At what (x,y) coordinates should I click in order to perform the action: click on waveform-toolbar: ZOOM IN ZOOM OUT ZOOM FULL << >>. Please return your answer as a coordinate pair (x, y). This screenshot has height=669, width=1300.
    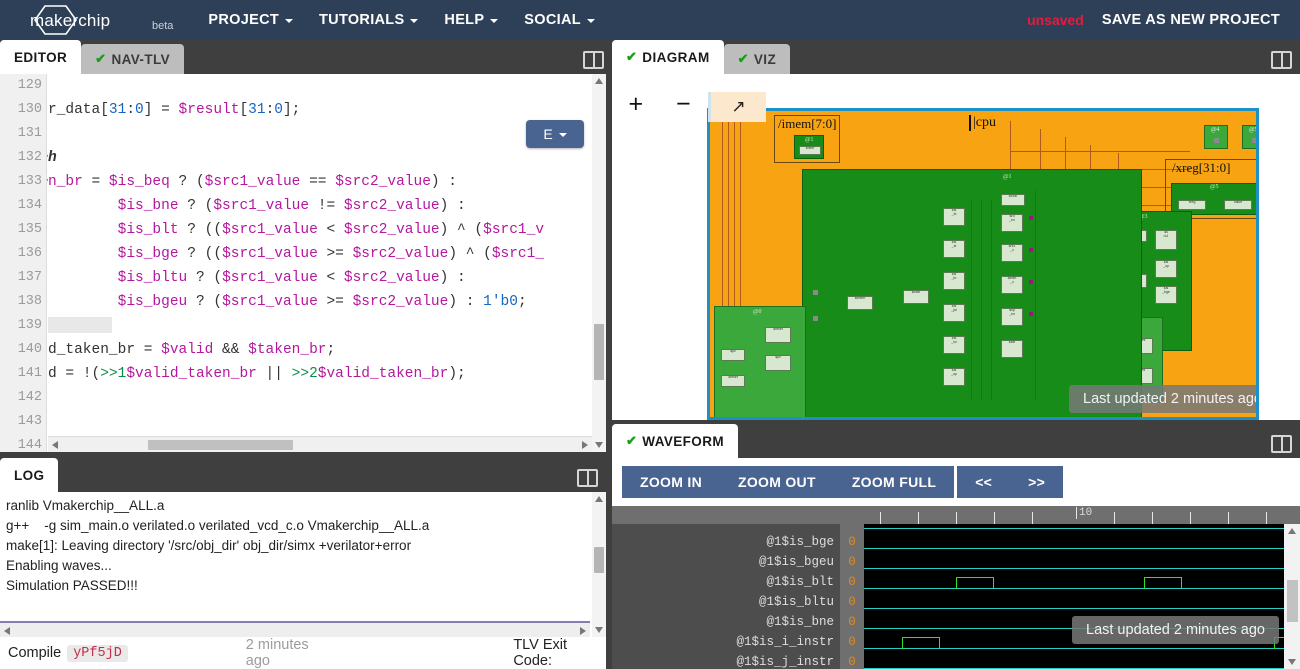
    Looking at the image, I should click on (843, 482).